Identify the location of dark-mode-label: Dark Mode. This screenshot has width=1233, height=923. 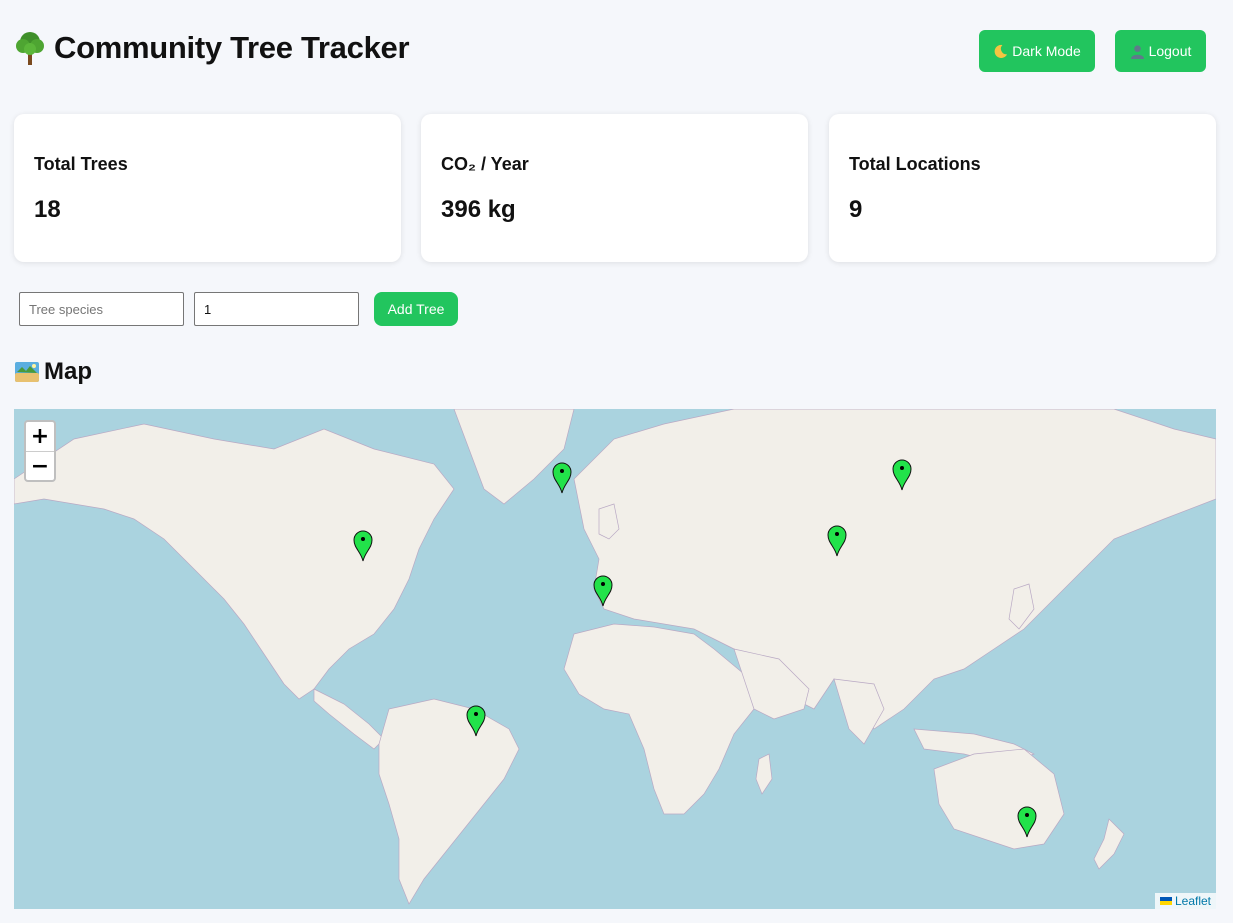
(1046, 51).